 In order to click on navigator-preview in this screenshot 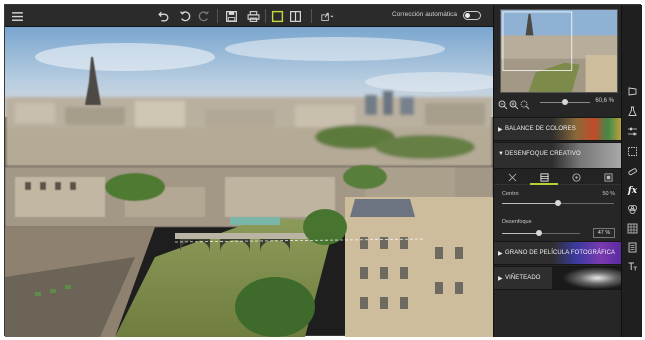, I will do `click(559, 51)`.